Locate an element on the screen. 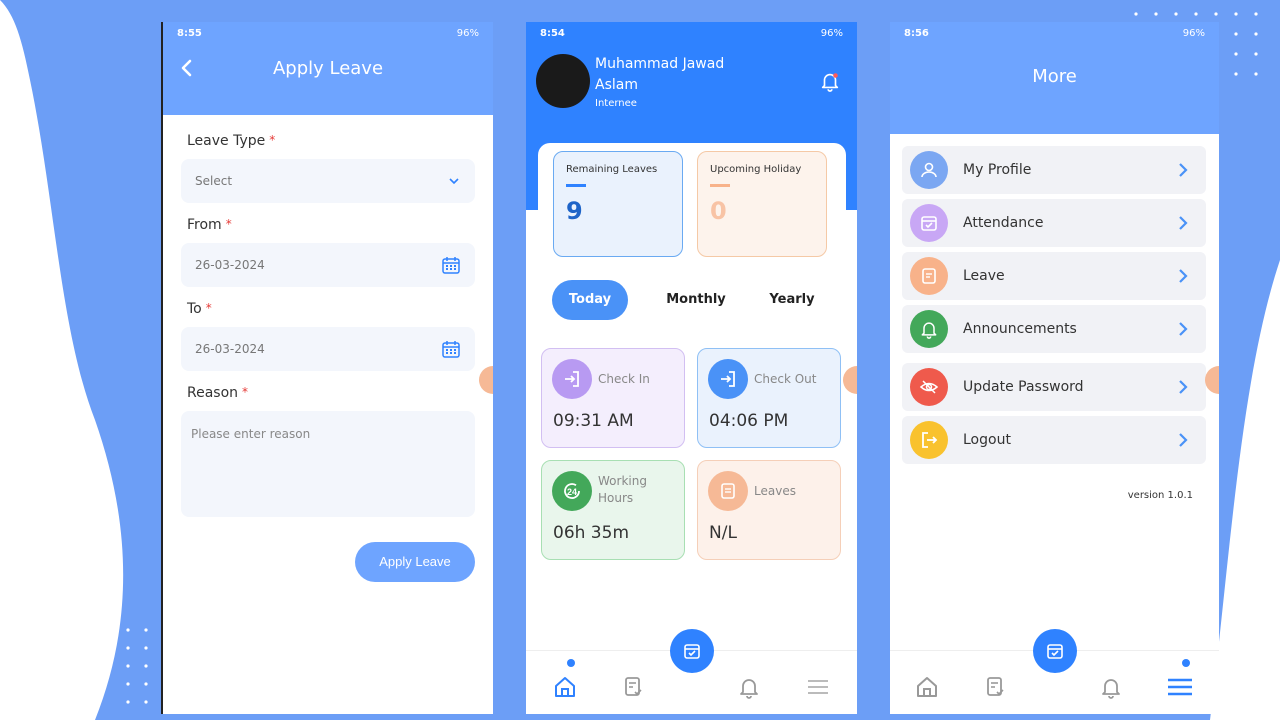  page-title: More is located at coordinates (1054, 76).